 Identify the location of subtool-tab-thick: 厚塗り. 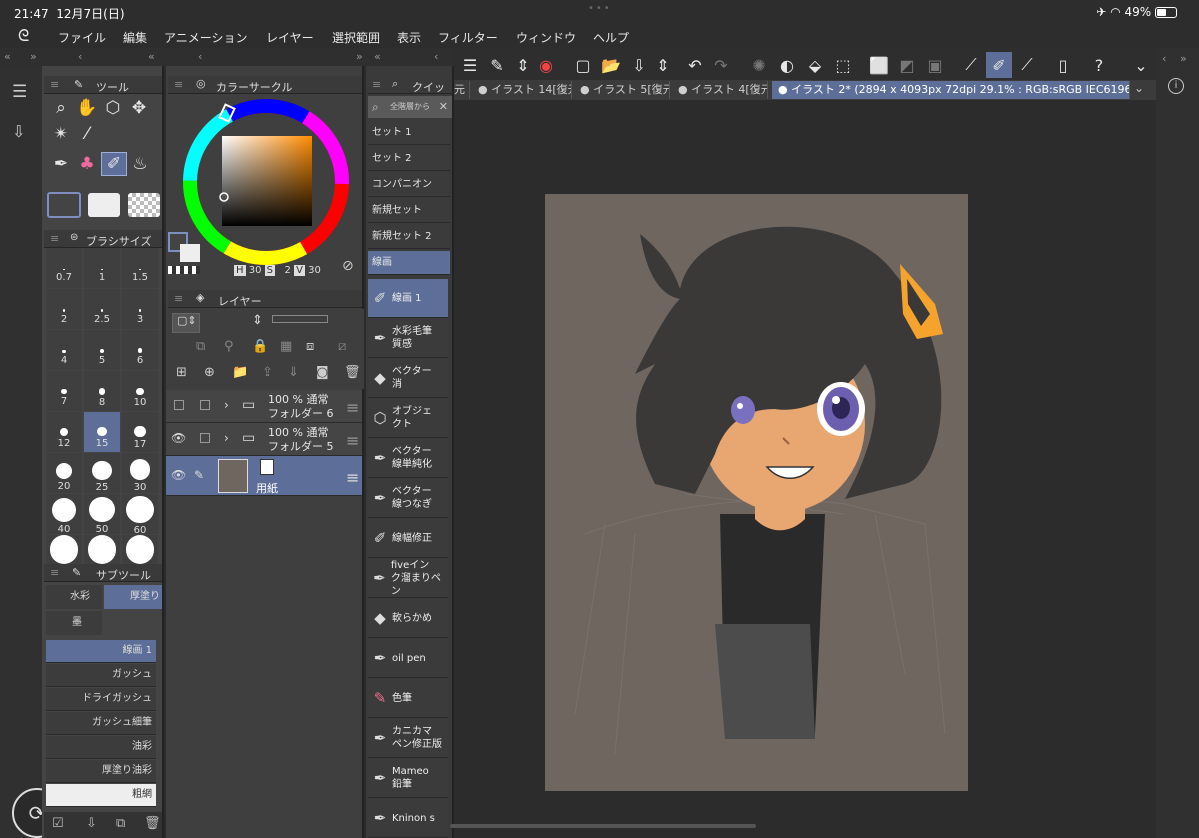
(133, 597).